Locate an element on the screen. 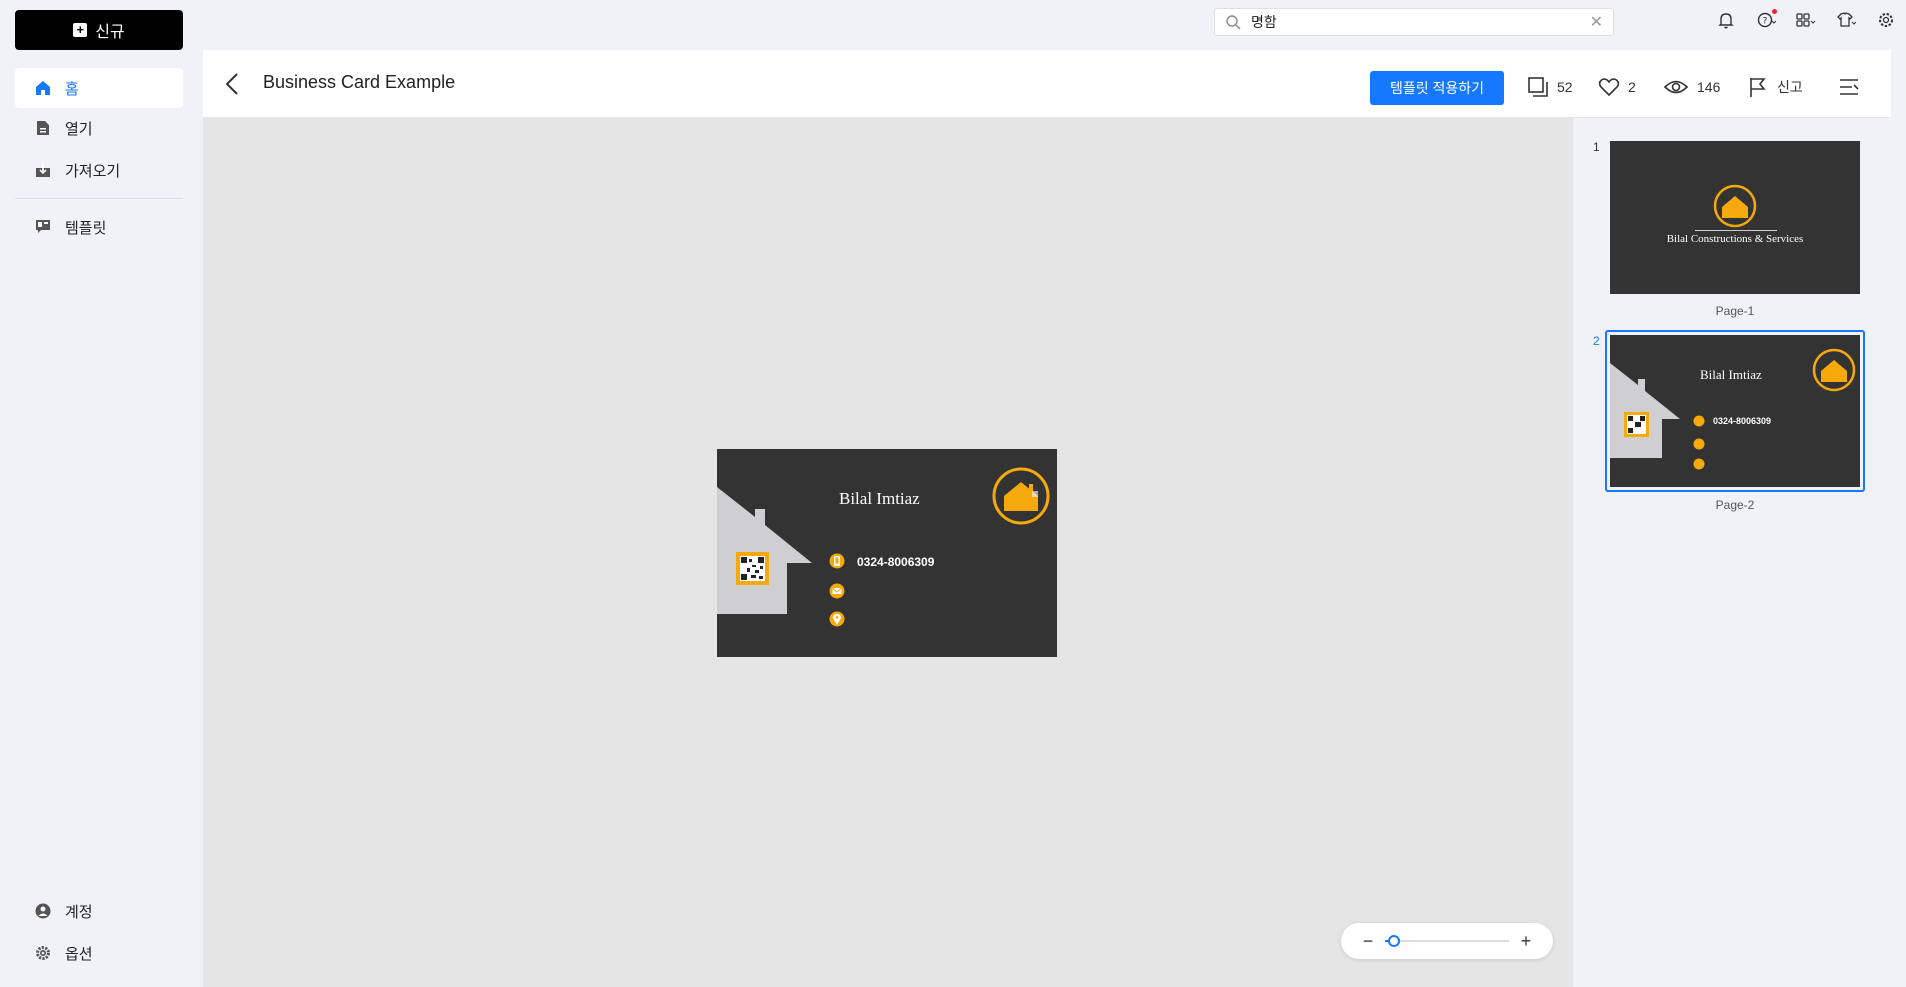 This screenshot has width=1906, height=987. phone-icon is located at coordinates (837, 561).